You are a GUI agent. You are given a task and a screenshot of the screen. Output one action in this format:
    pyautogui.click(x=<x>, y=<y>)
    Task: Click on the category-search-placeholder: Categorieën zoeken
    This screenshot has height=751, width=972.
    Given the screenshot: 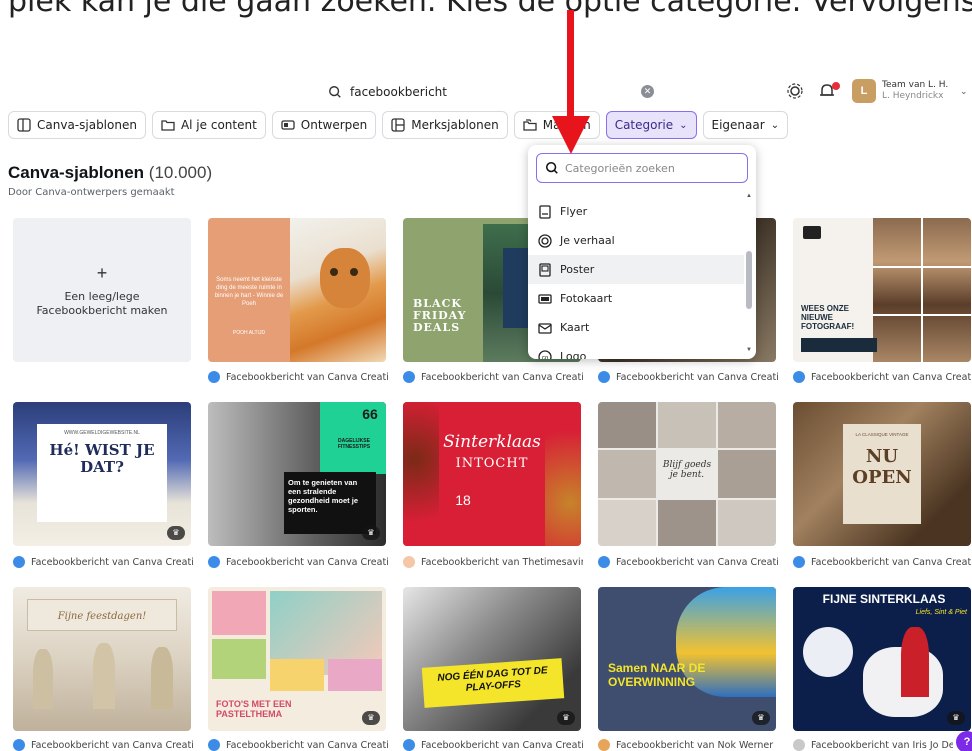 What is the action you would take?
    pyautogui.click(x=620, y=168)
    